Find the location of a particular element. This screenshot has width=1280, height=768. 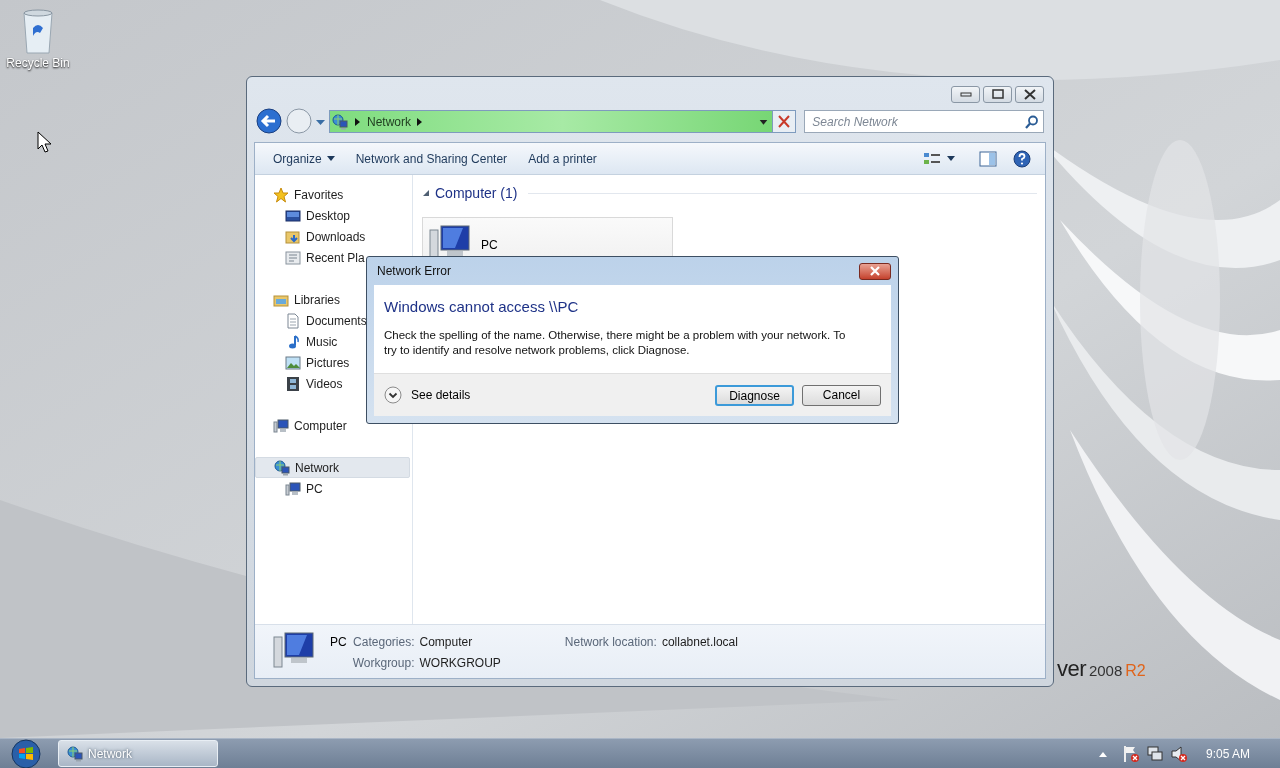

toolbar-button: Add a printer is located at coordinates (562, 158).